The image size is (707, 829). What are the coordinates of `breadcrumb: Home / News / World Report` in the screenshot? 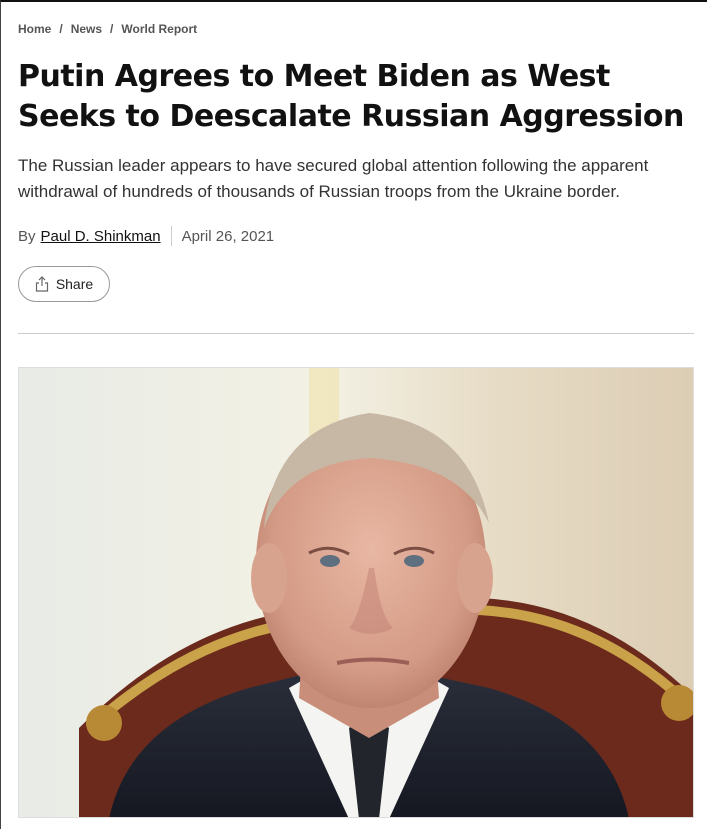 It's located at (107, 29).